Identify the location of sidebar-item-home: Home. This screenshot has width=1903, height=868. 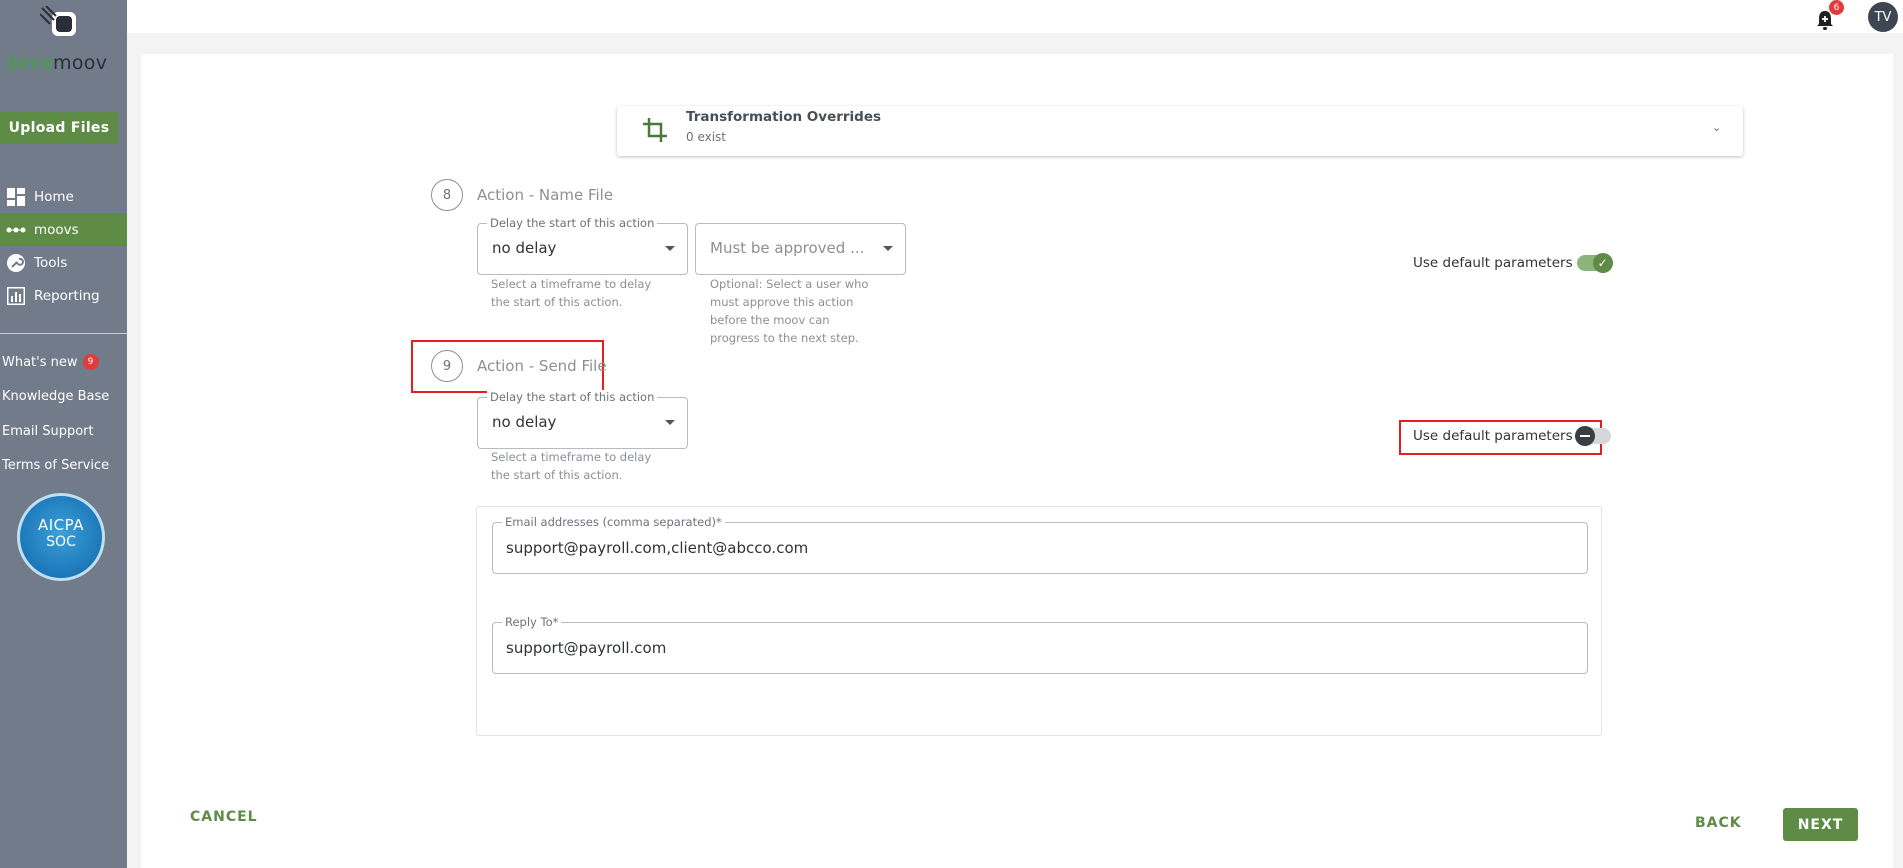
(63, 196).